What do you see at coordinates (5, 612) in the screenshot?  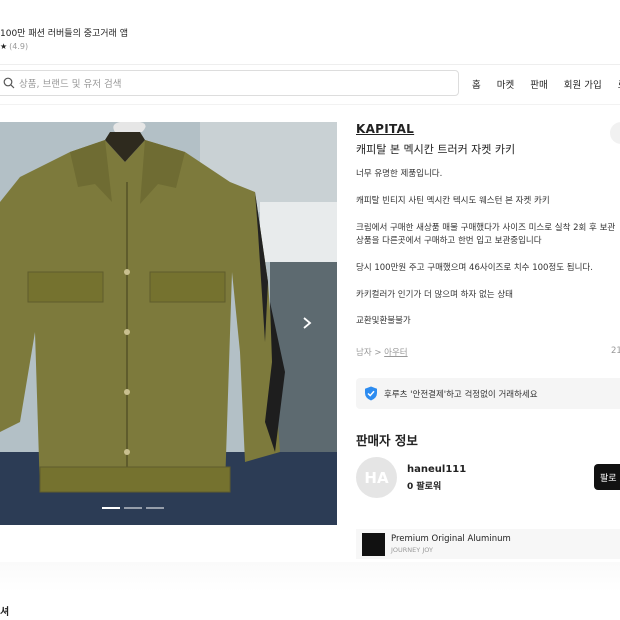 I see `bottom-section-label: 셔` at bounding box center [5, 612].